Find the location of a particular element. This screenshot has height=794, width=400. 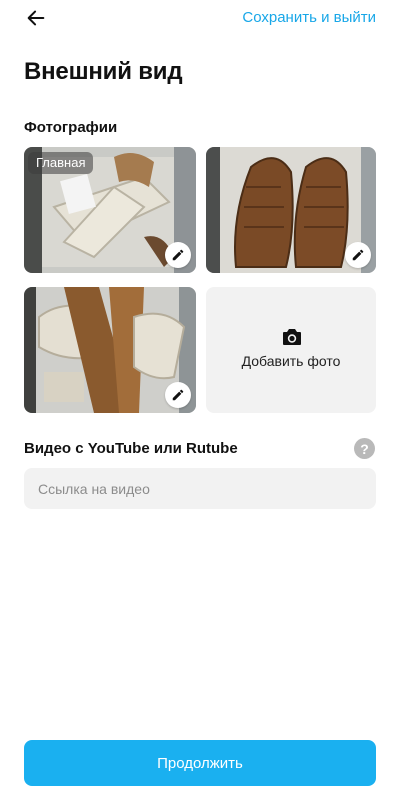

add-photo-button: Добавить фото is located at coordinates (291, 350).